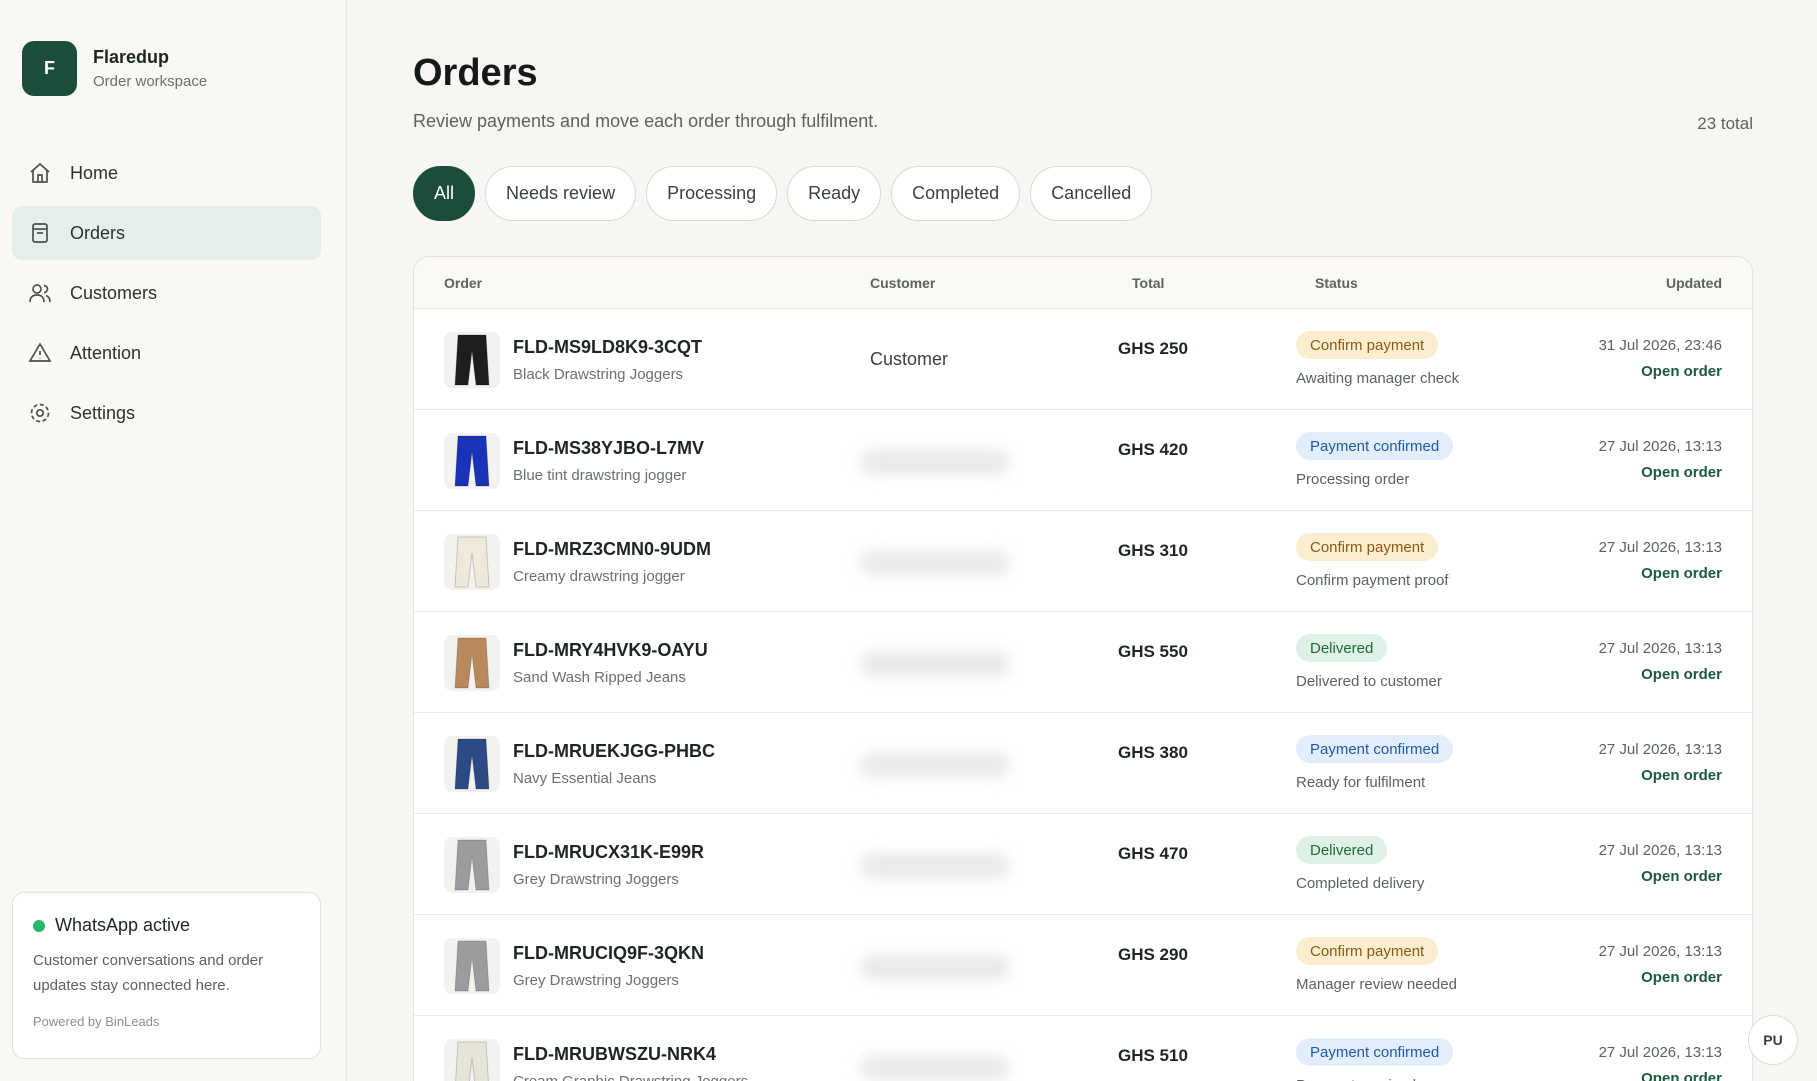 The image size is (1817, 1081). What do you see at coordinates (150, 81) in the screenshot?
I see `brand-subtitle: Order workspace` at bounding box center [150, 81].